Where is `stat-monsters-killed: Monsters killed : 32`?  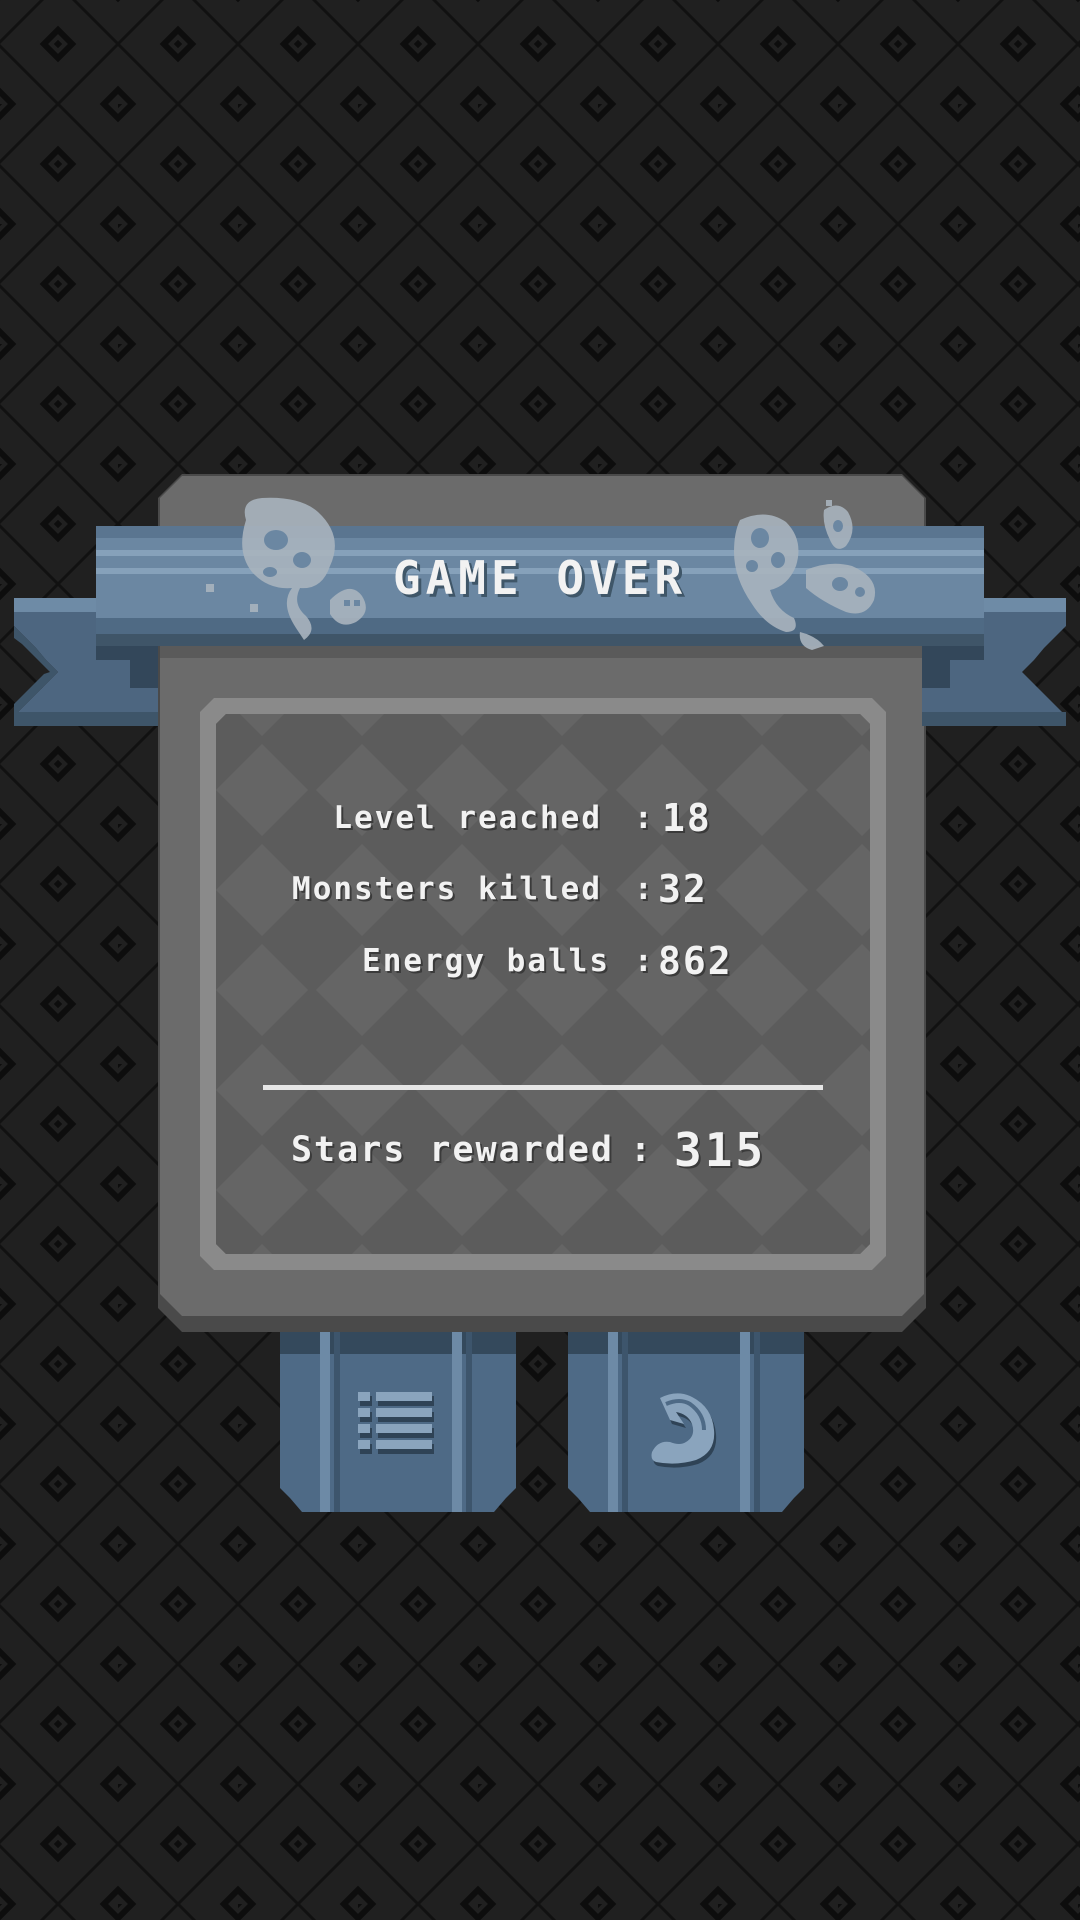
stat-monsters-killed: Monsters killed : 32 is located at coordinates (463, 889).